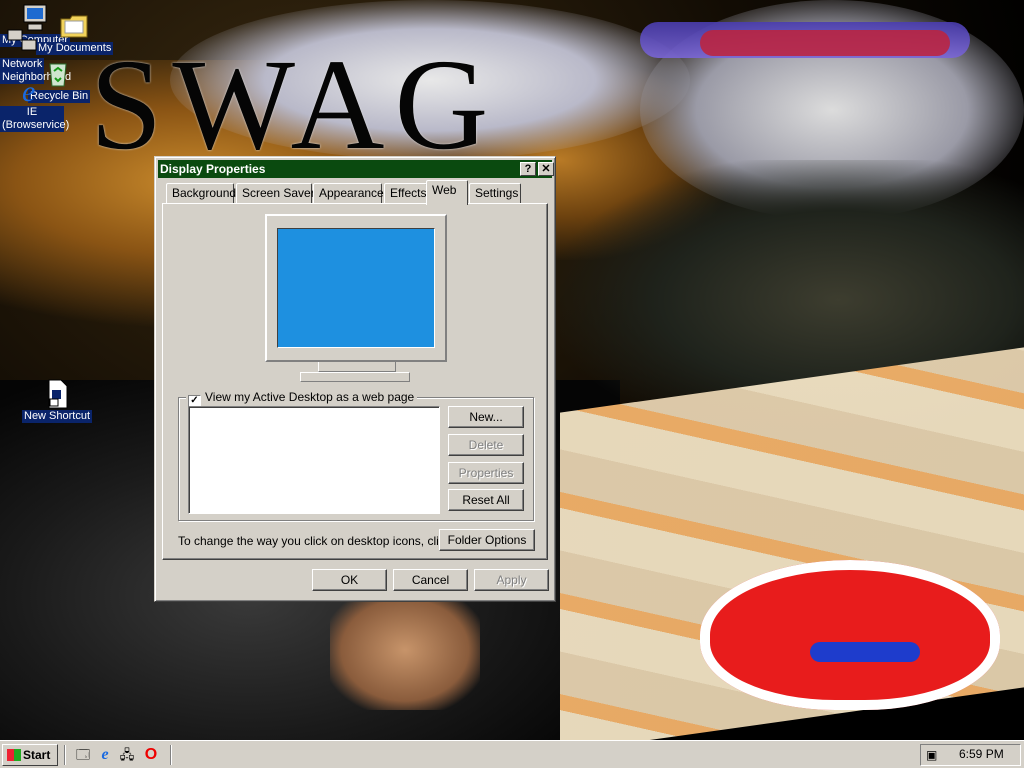 The image size is (1024, 768). Describe the element at coordinates (314, 460) in the screenshot. I see `active-desktop-item-list` at that location.